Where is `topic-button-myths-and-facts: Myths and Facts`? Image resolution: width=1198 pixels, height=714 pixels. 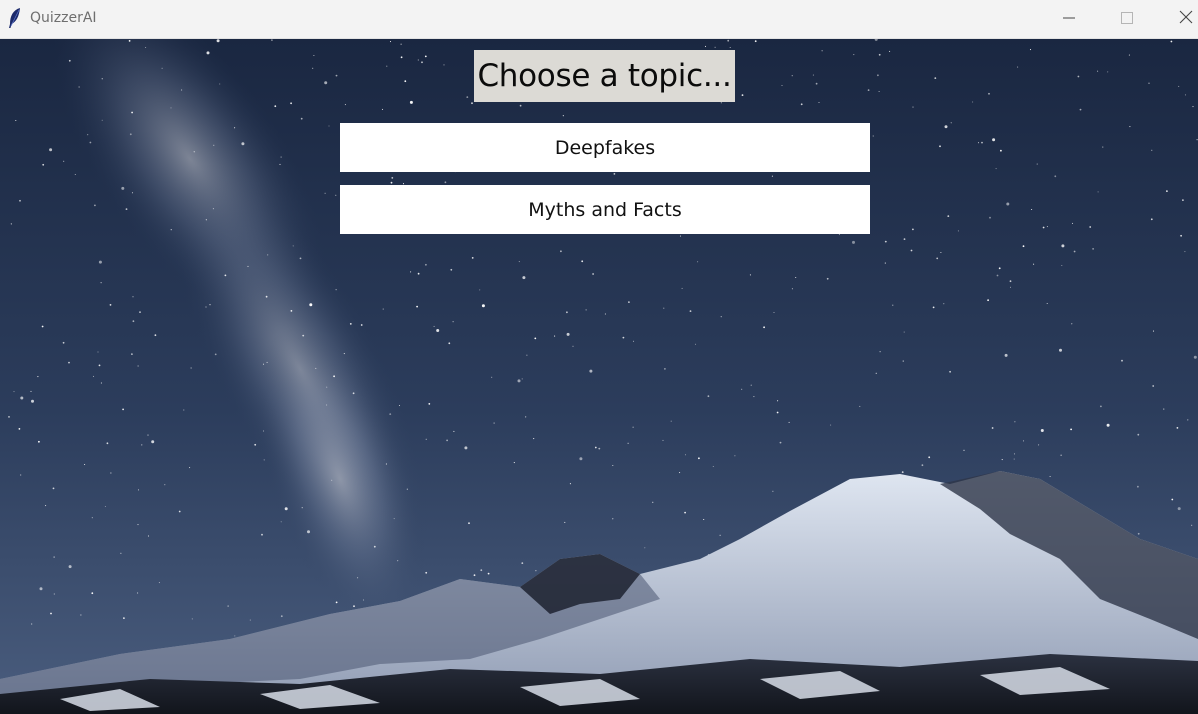 topic-button-myths-and-facts: Myths and Facts is located at coordinates (605, 209).